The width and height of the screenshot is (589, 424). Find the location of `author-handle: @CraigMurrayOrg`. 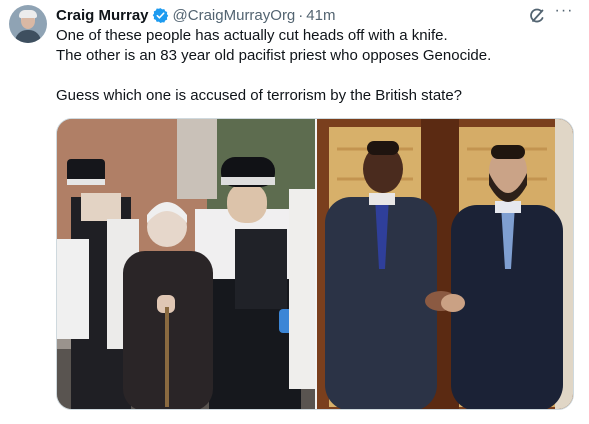

author-handle: @CraigMurrayOrg is located at coordinates (234, 15).